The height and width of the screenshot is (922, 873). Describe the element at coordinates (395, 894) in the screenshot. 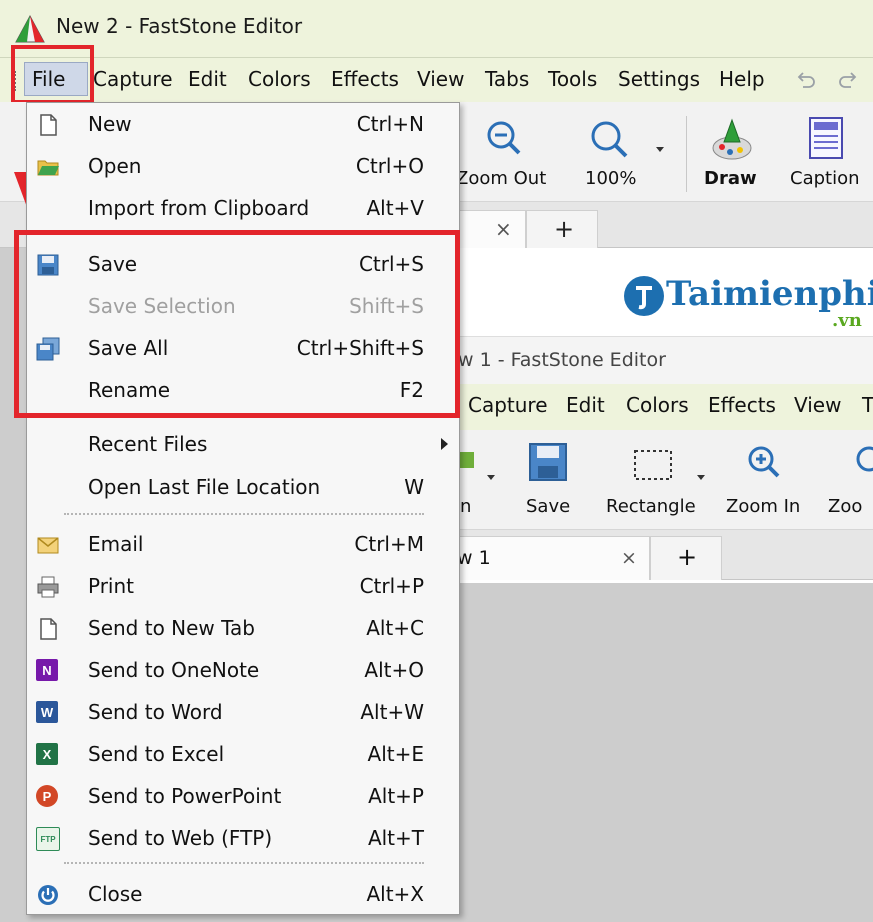

I see `menu-item-shortcut: Alt+X` at that location.